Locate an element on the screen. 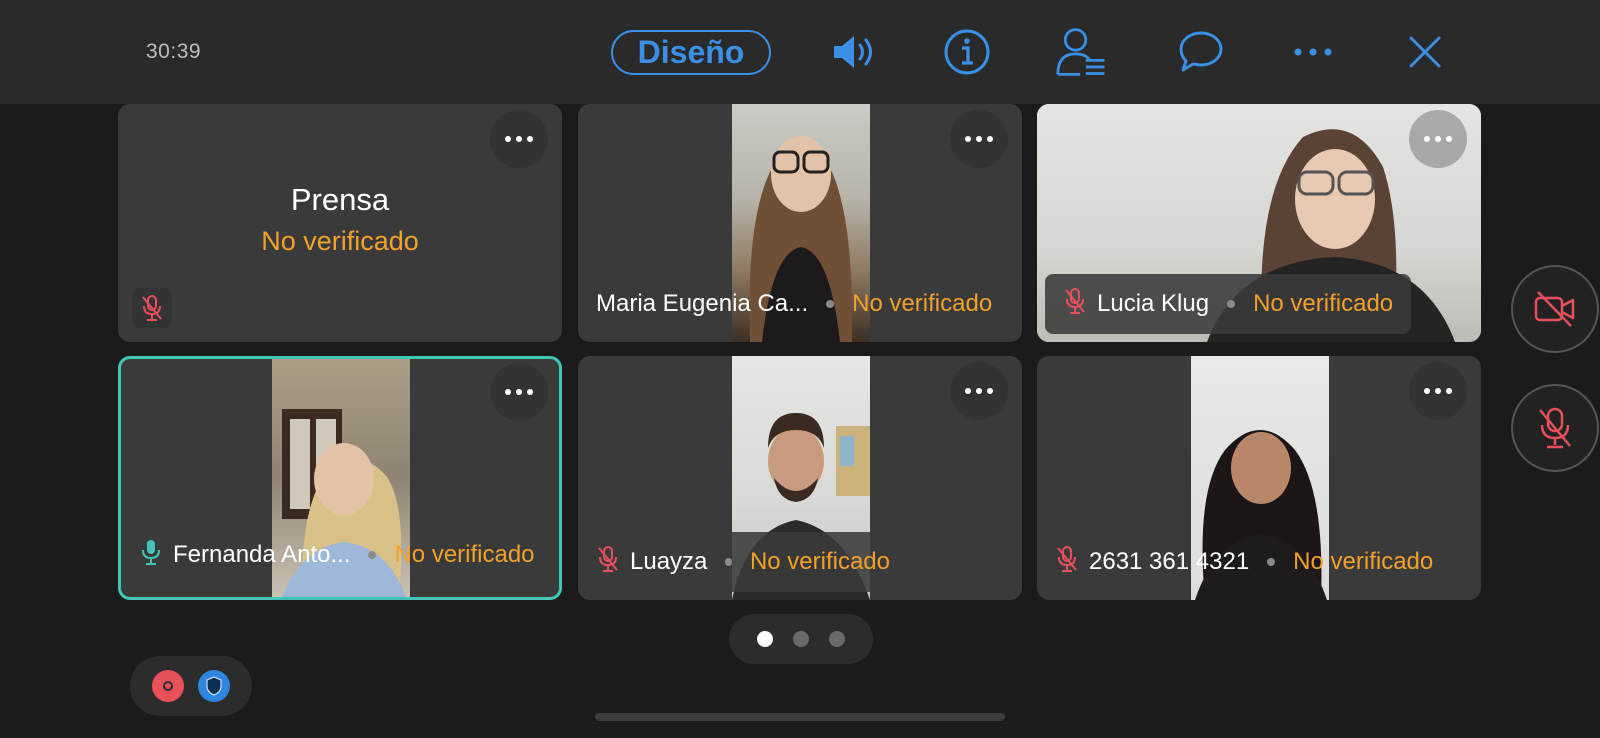 This screenshot has height=738, width=1600. participant-namebar: Luayza No verificado is located at coordinates (743, 562).